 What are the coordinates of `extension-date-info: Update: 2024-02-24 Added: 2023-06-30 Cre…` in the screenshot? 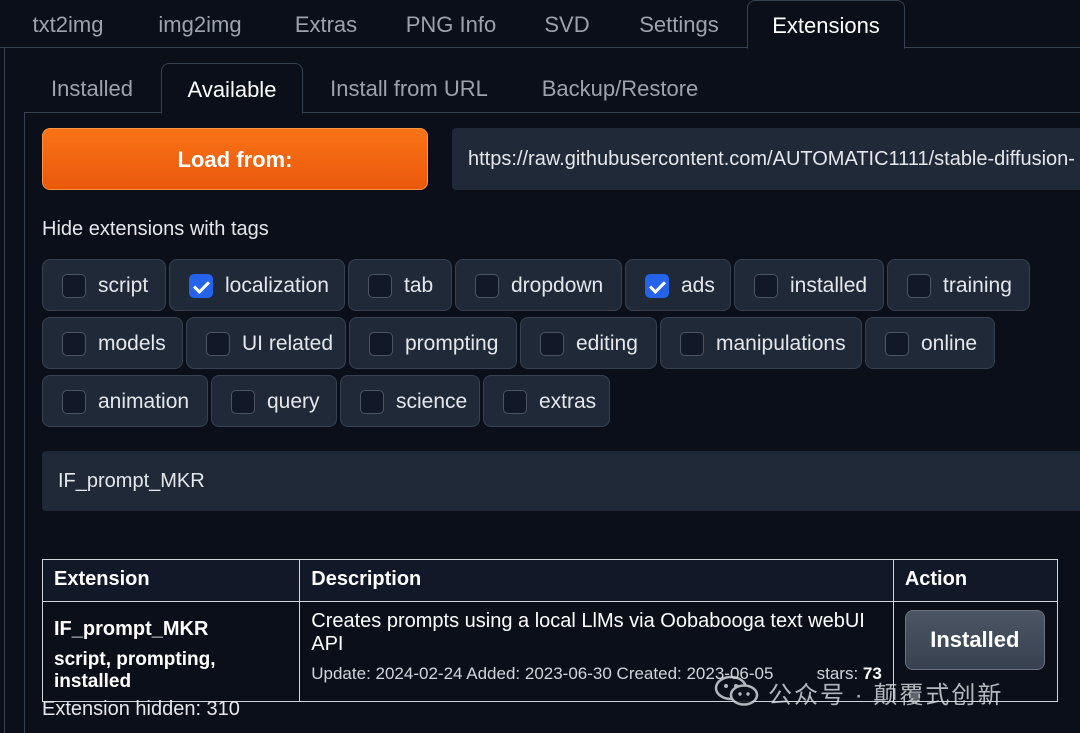 It's located at (542, 673).